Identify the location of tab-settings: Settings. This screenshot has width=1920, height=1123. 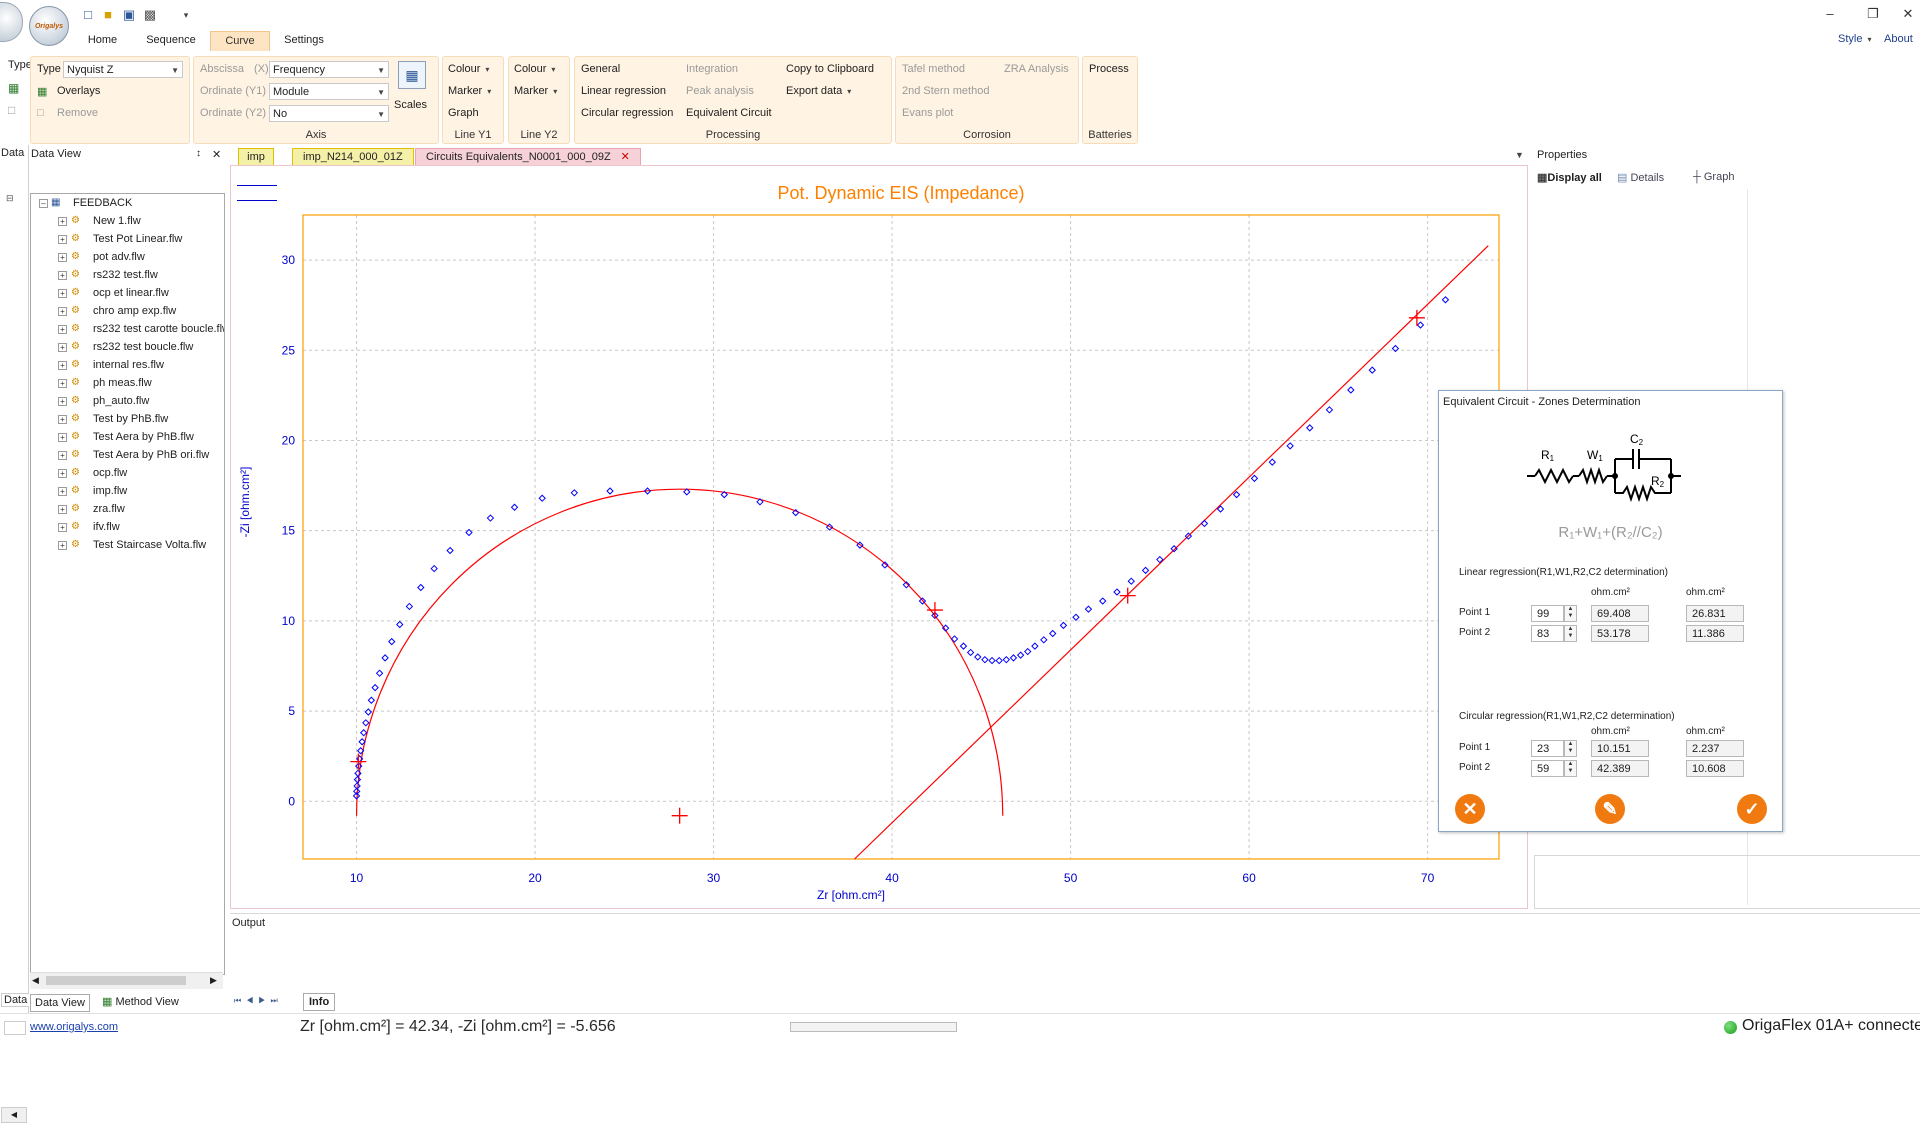
(304, 40).